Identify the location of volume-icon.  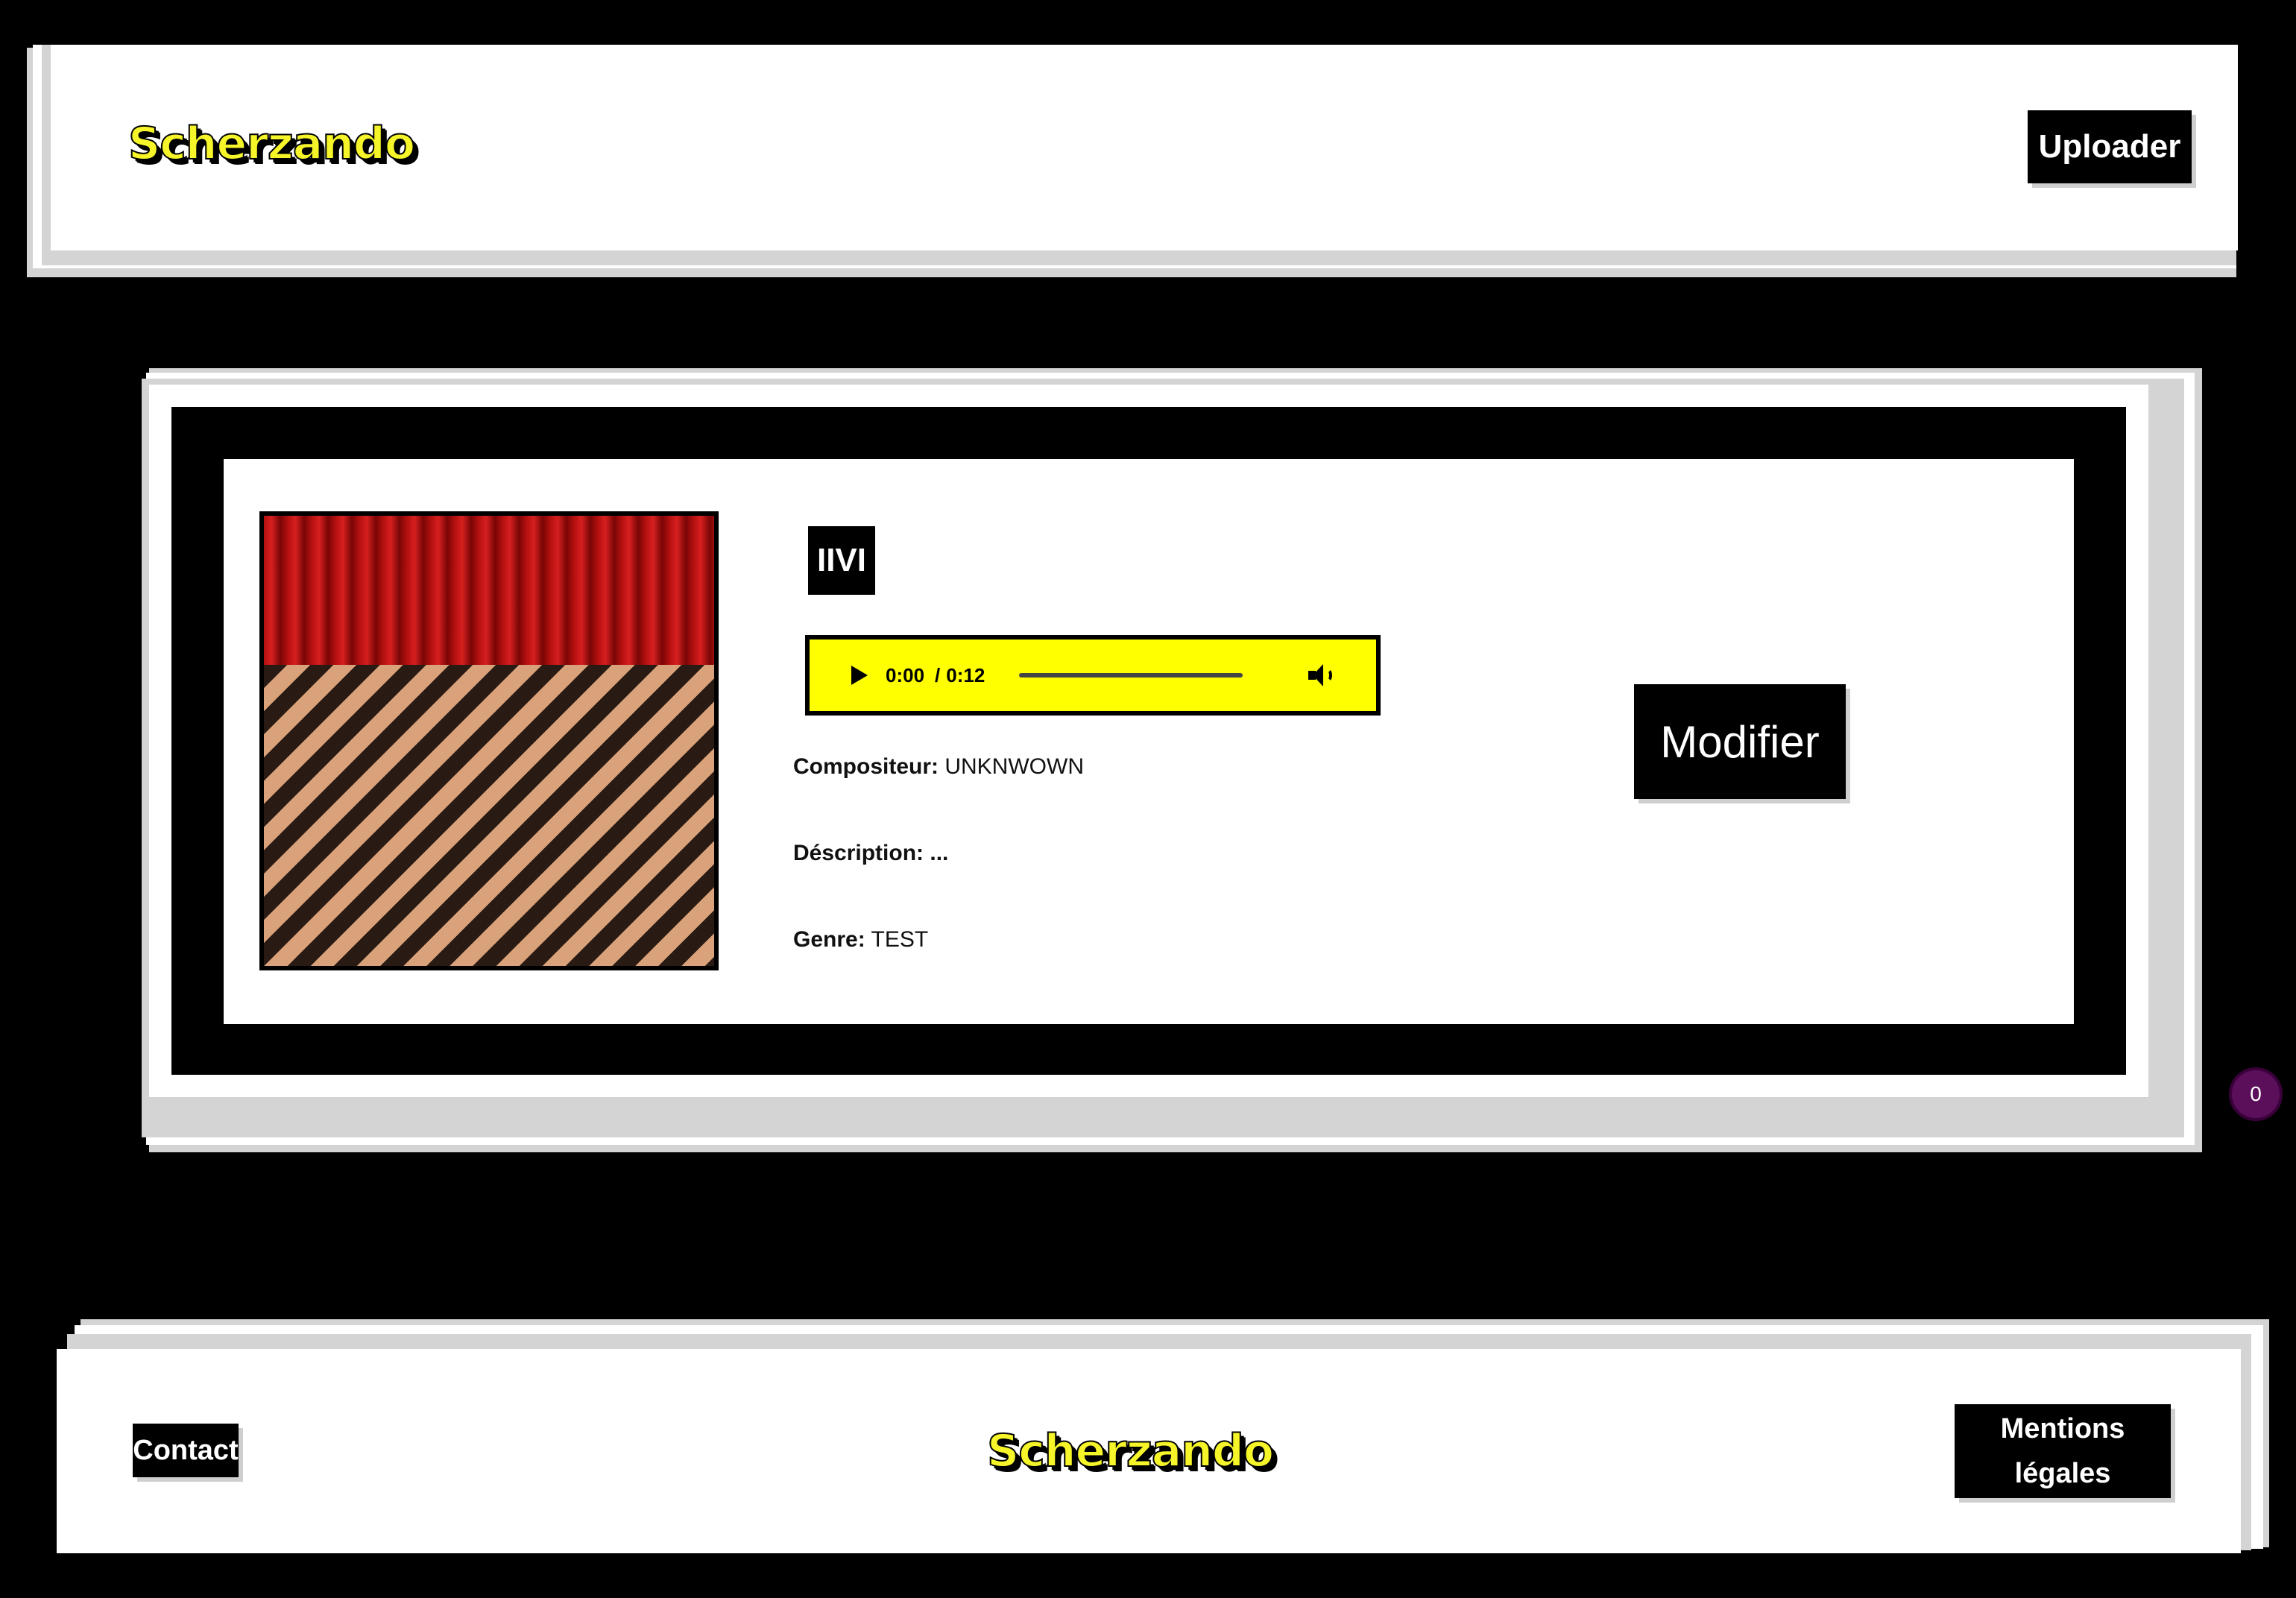
(1321, 675).